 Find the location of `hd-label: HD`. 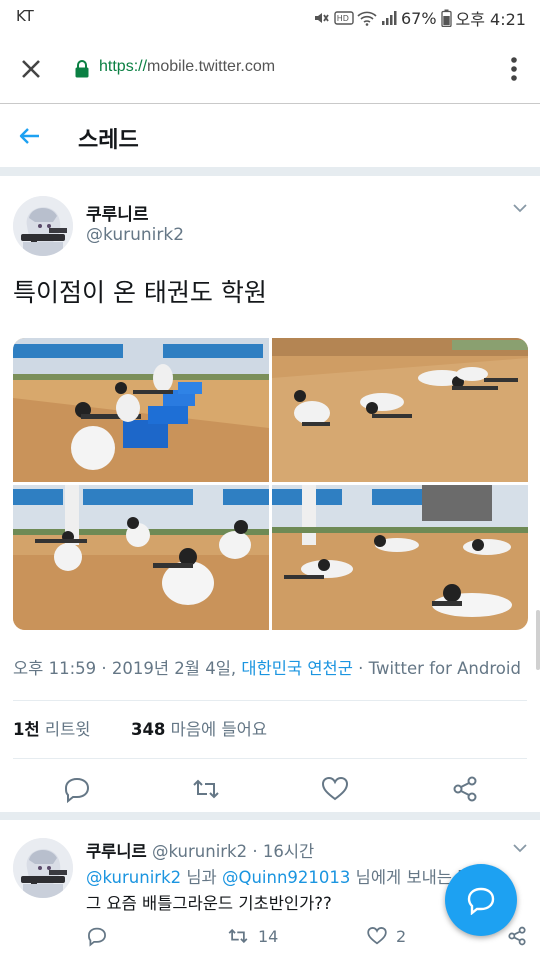

hd-label: HD is located at coordinates (342, 18).